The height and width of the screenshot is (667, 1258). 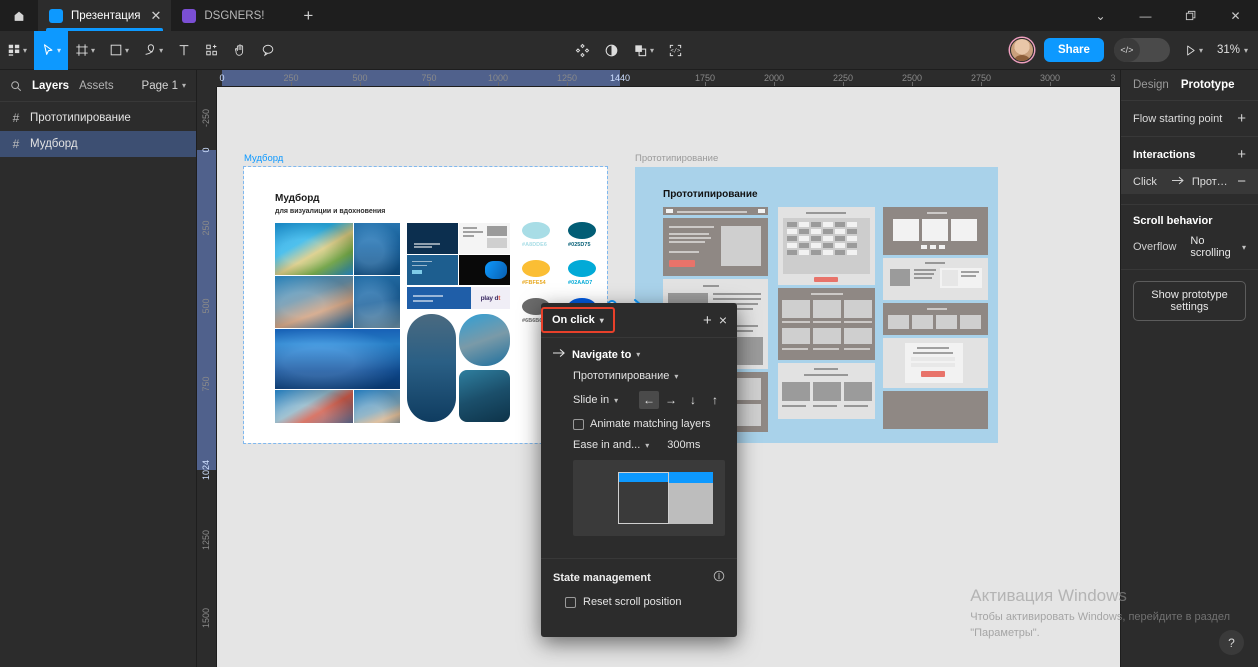 I want to click on duration-value: 300ms, so click(x=683, y=445).